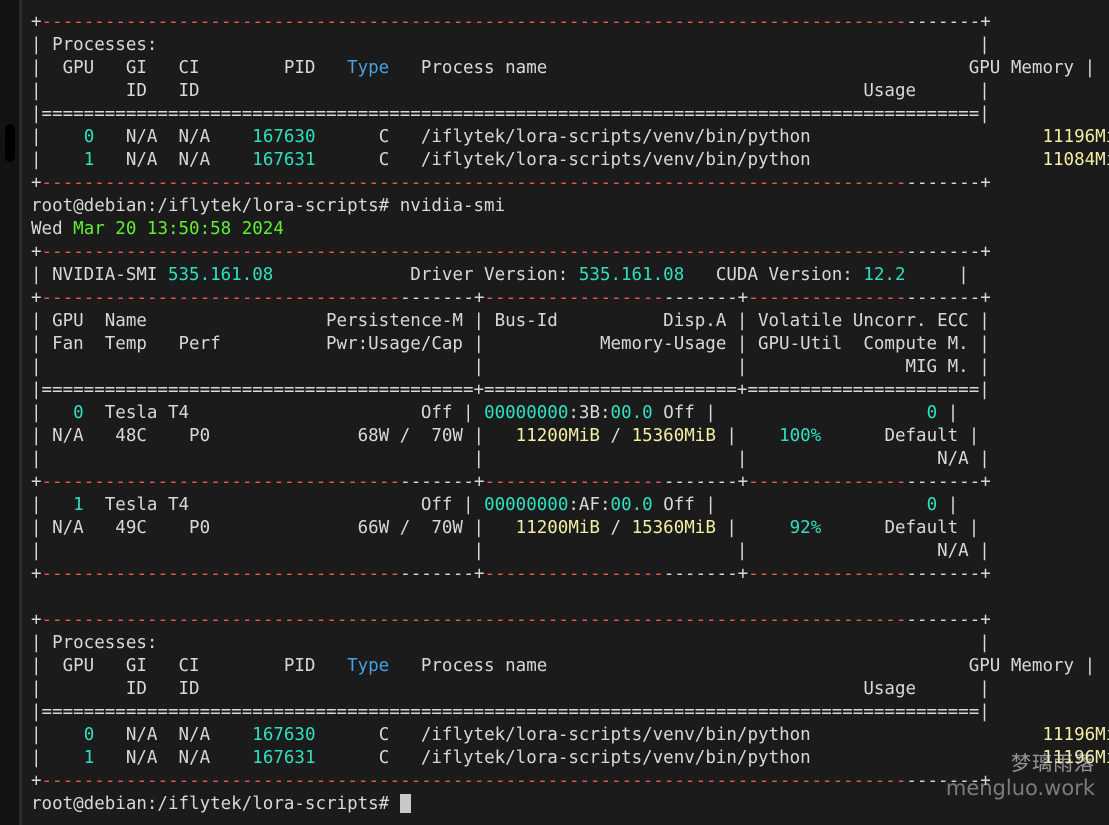 This screenshot has width=1109, height=825. Describe the element at coordinates (800, 436) in the screenshot. I see `gpu-utilization: 100%` at that location.